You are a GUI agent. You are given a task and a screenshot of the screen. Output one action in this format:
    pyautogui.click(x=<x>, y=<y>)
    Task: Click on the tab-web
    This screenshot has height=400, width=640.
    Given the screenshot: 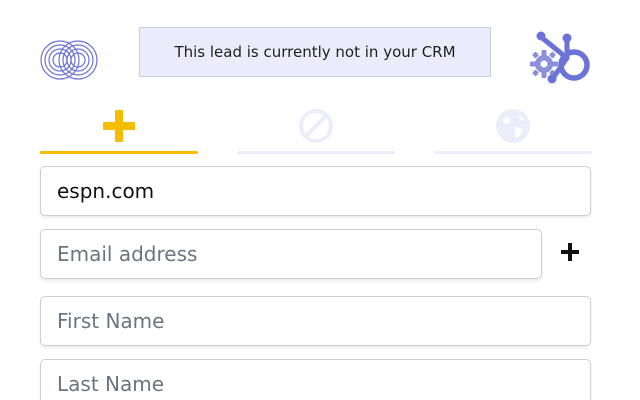 What is the action you would take?
    pyautogui.click(x=513, y=129)
    